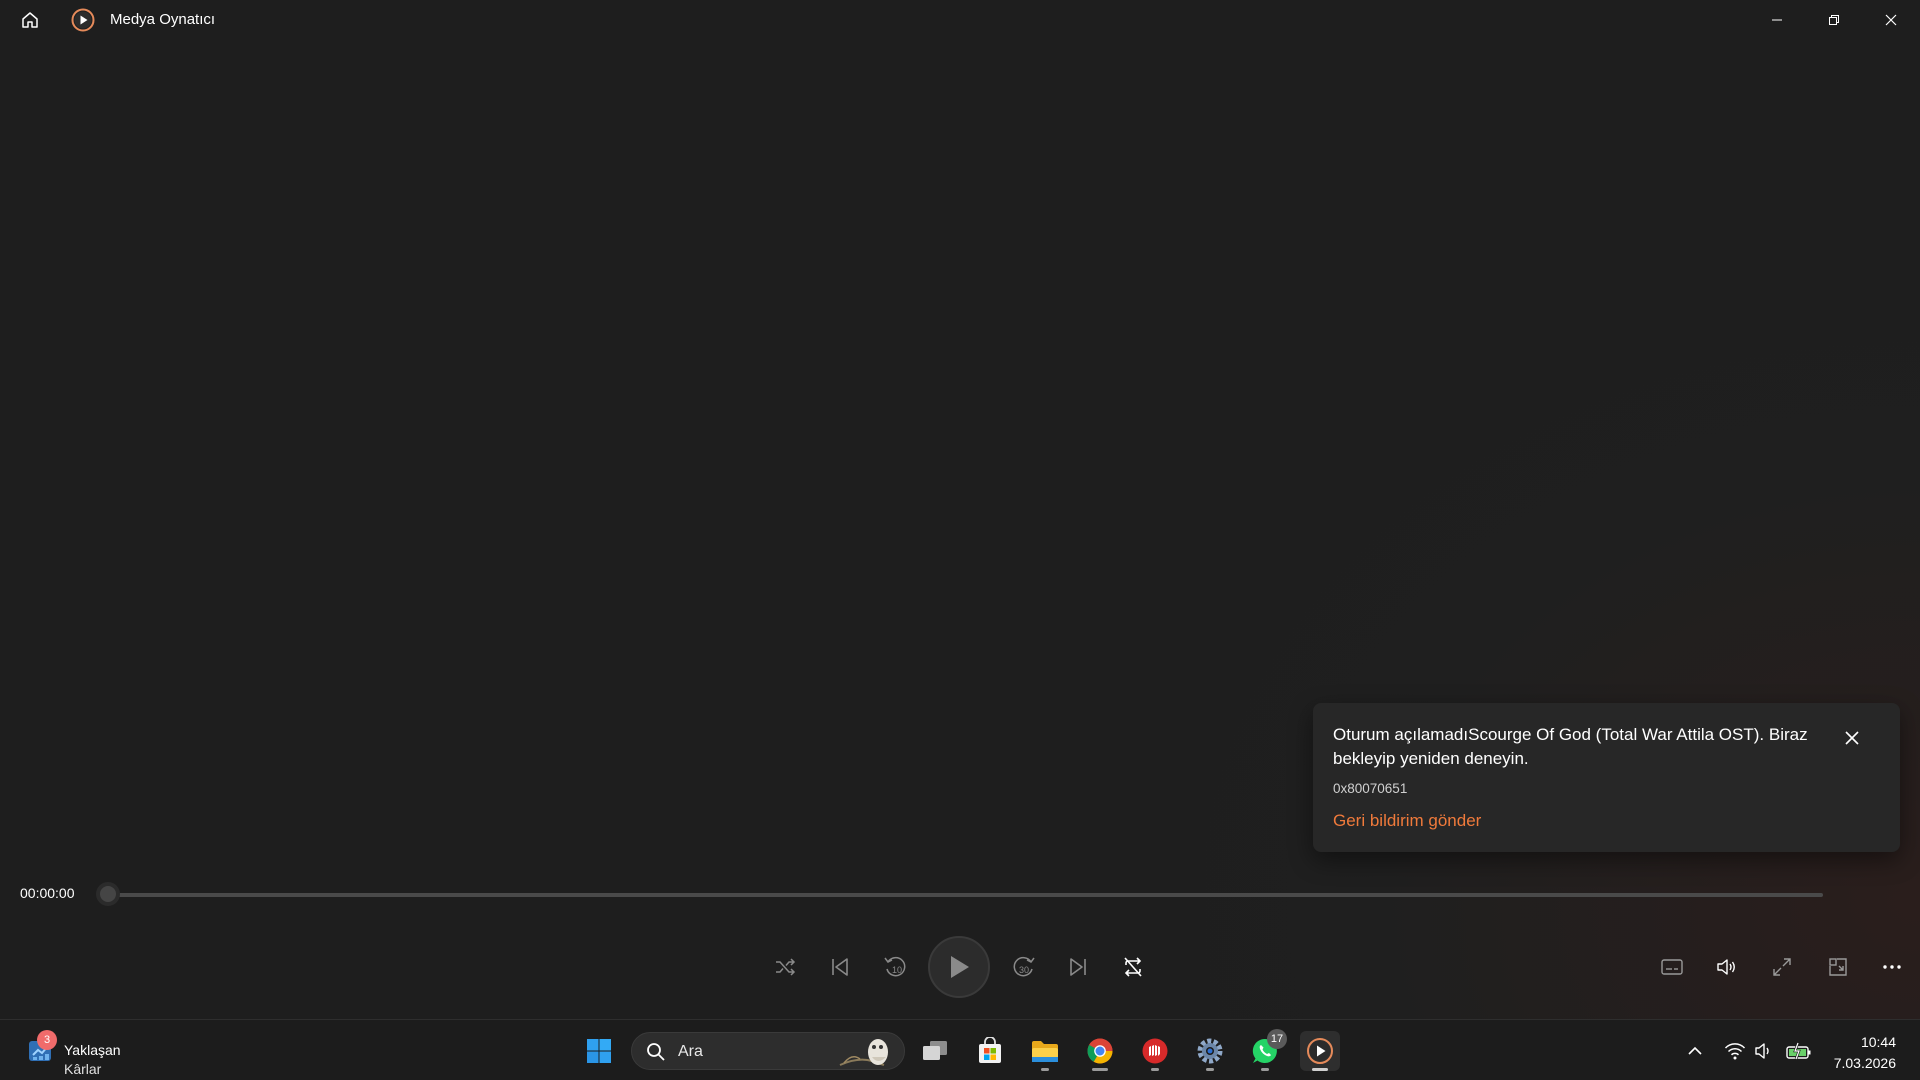  Describe the element at coordinates (1672, 967) in the screenshot. I see `subtitles-icon` at that location.